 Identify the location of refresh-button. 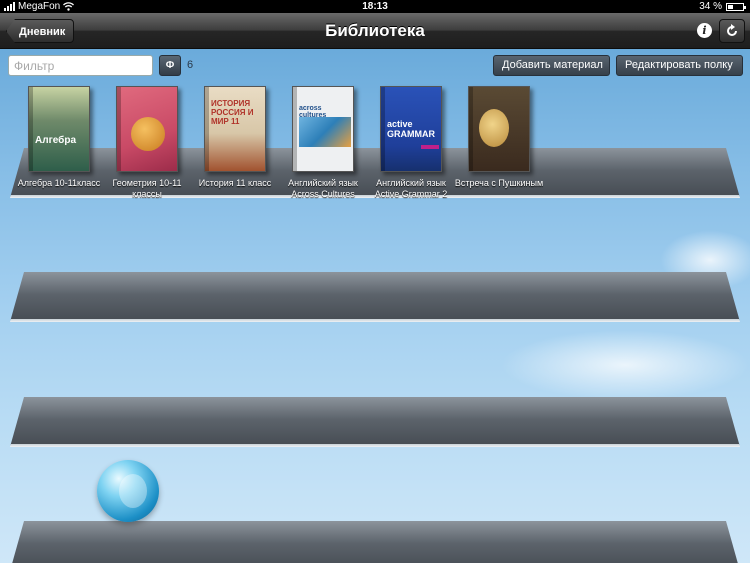
(732, 31).